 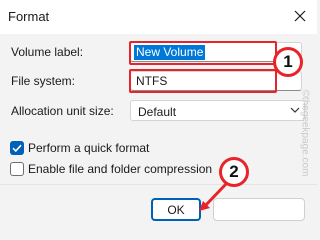 What do you see at coordinates (213, 196) in the screenshot?
I see `annotation-arrow` at bounding box center [213, 196].